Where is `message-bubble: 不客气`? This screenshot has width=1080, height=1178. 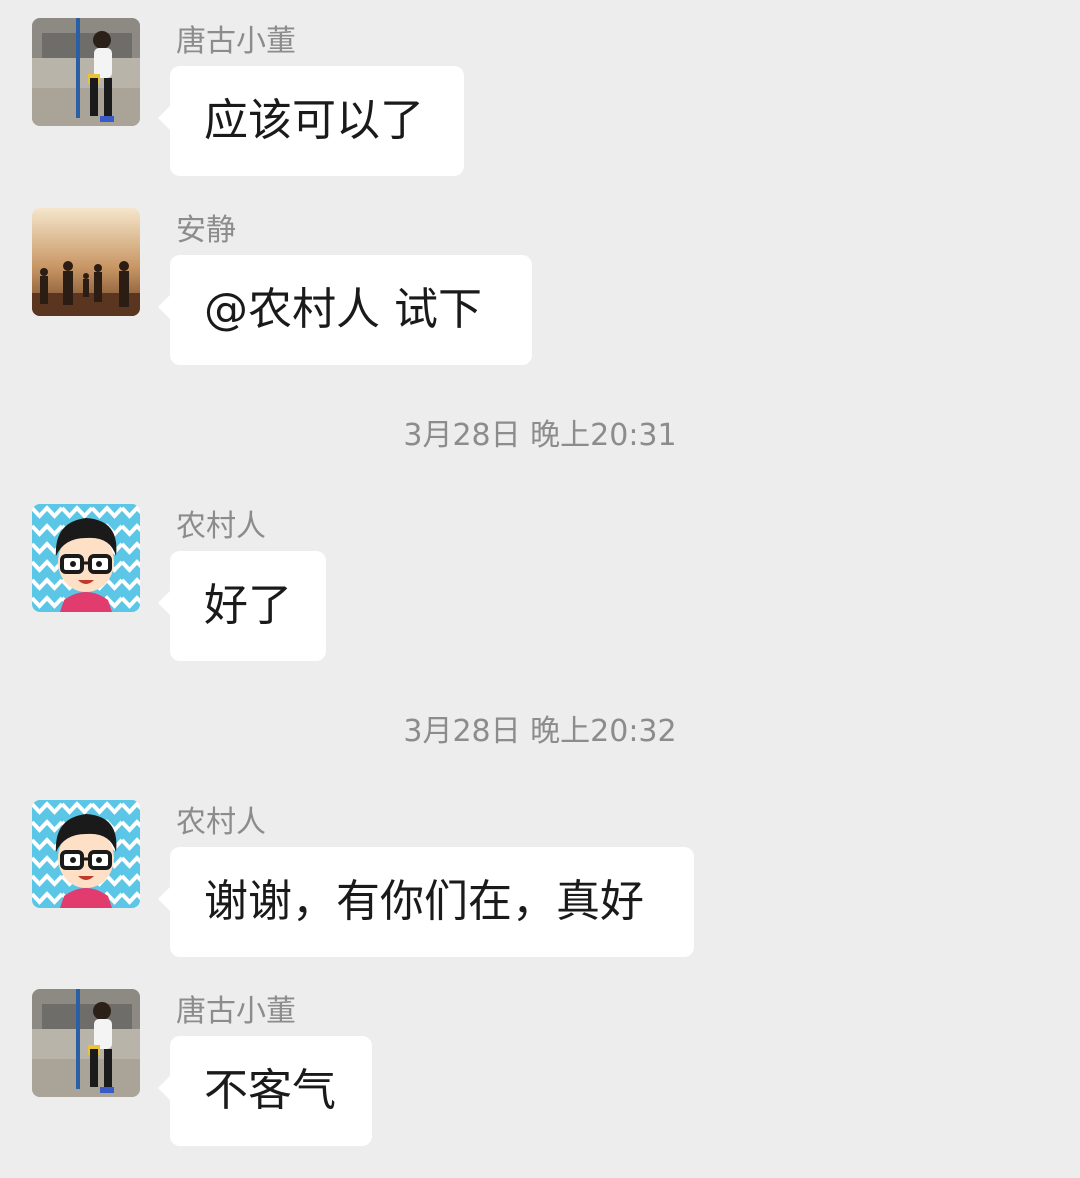 message-bubble: 不客气 is located at coordinates (265, 1091).